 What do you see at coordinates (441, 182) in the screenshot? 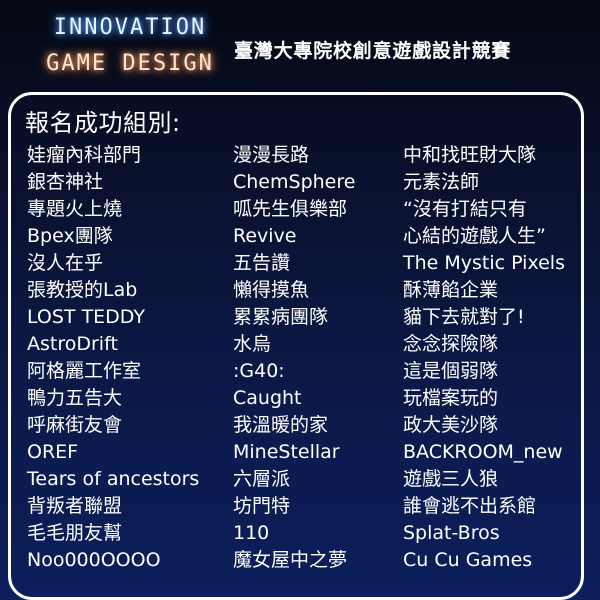
I see `team-name: 元素法師` at bounding box center [441, 182].